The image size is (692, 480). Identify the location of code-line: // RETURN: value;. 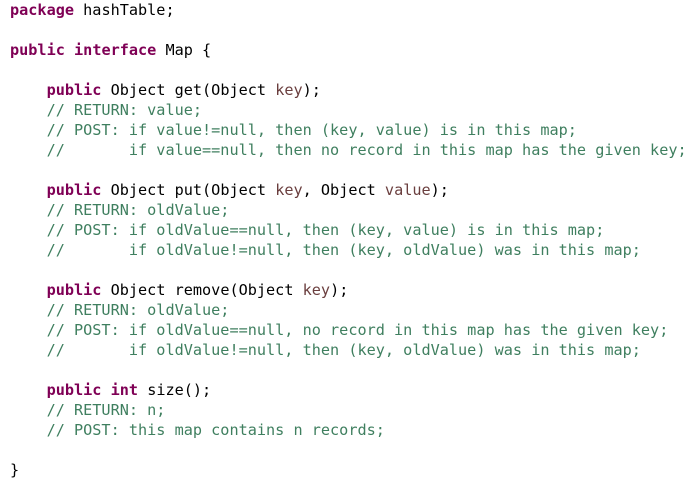
(350, 110).